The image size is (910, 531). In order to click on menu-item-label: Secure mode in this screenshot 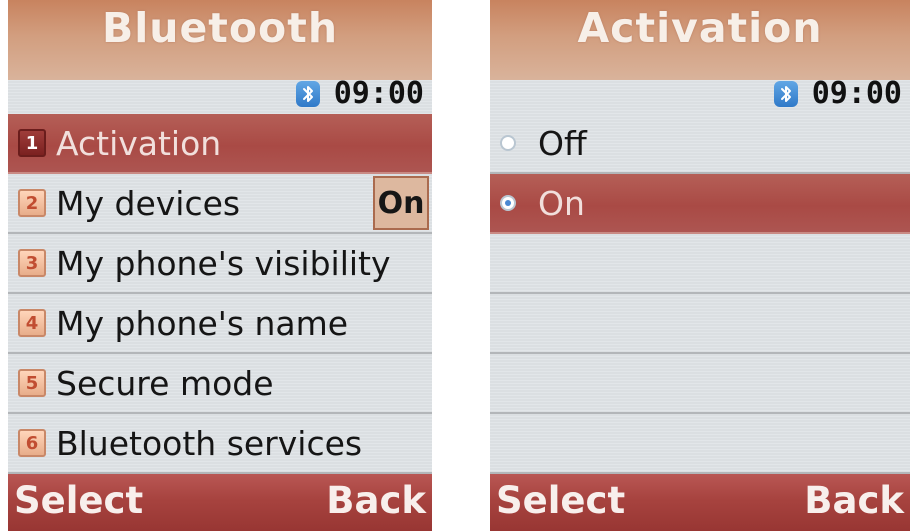, I will do `click(165, 383)`.